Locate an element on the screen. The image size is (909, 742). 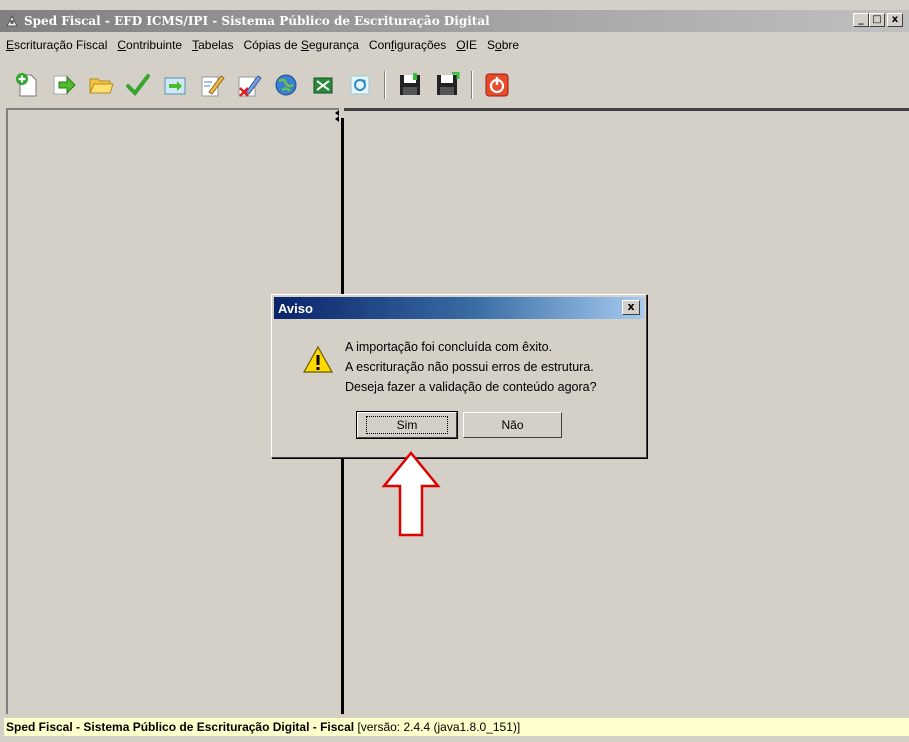
dialog-message-line: A importação foi concluída com êxito. is located at coordinates (449, 347).